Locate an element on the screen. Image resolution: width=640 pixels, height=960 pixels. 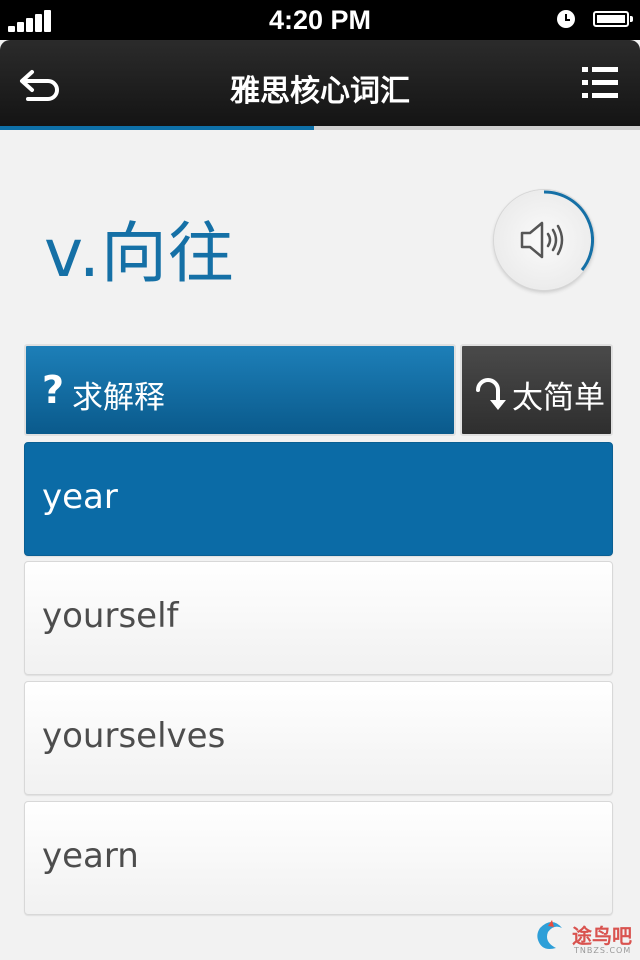
answer-option: yearn is located at coordinates (318, 858).